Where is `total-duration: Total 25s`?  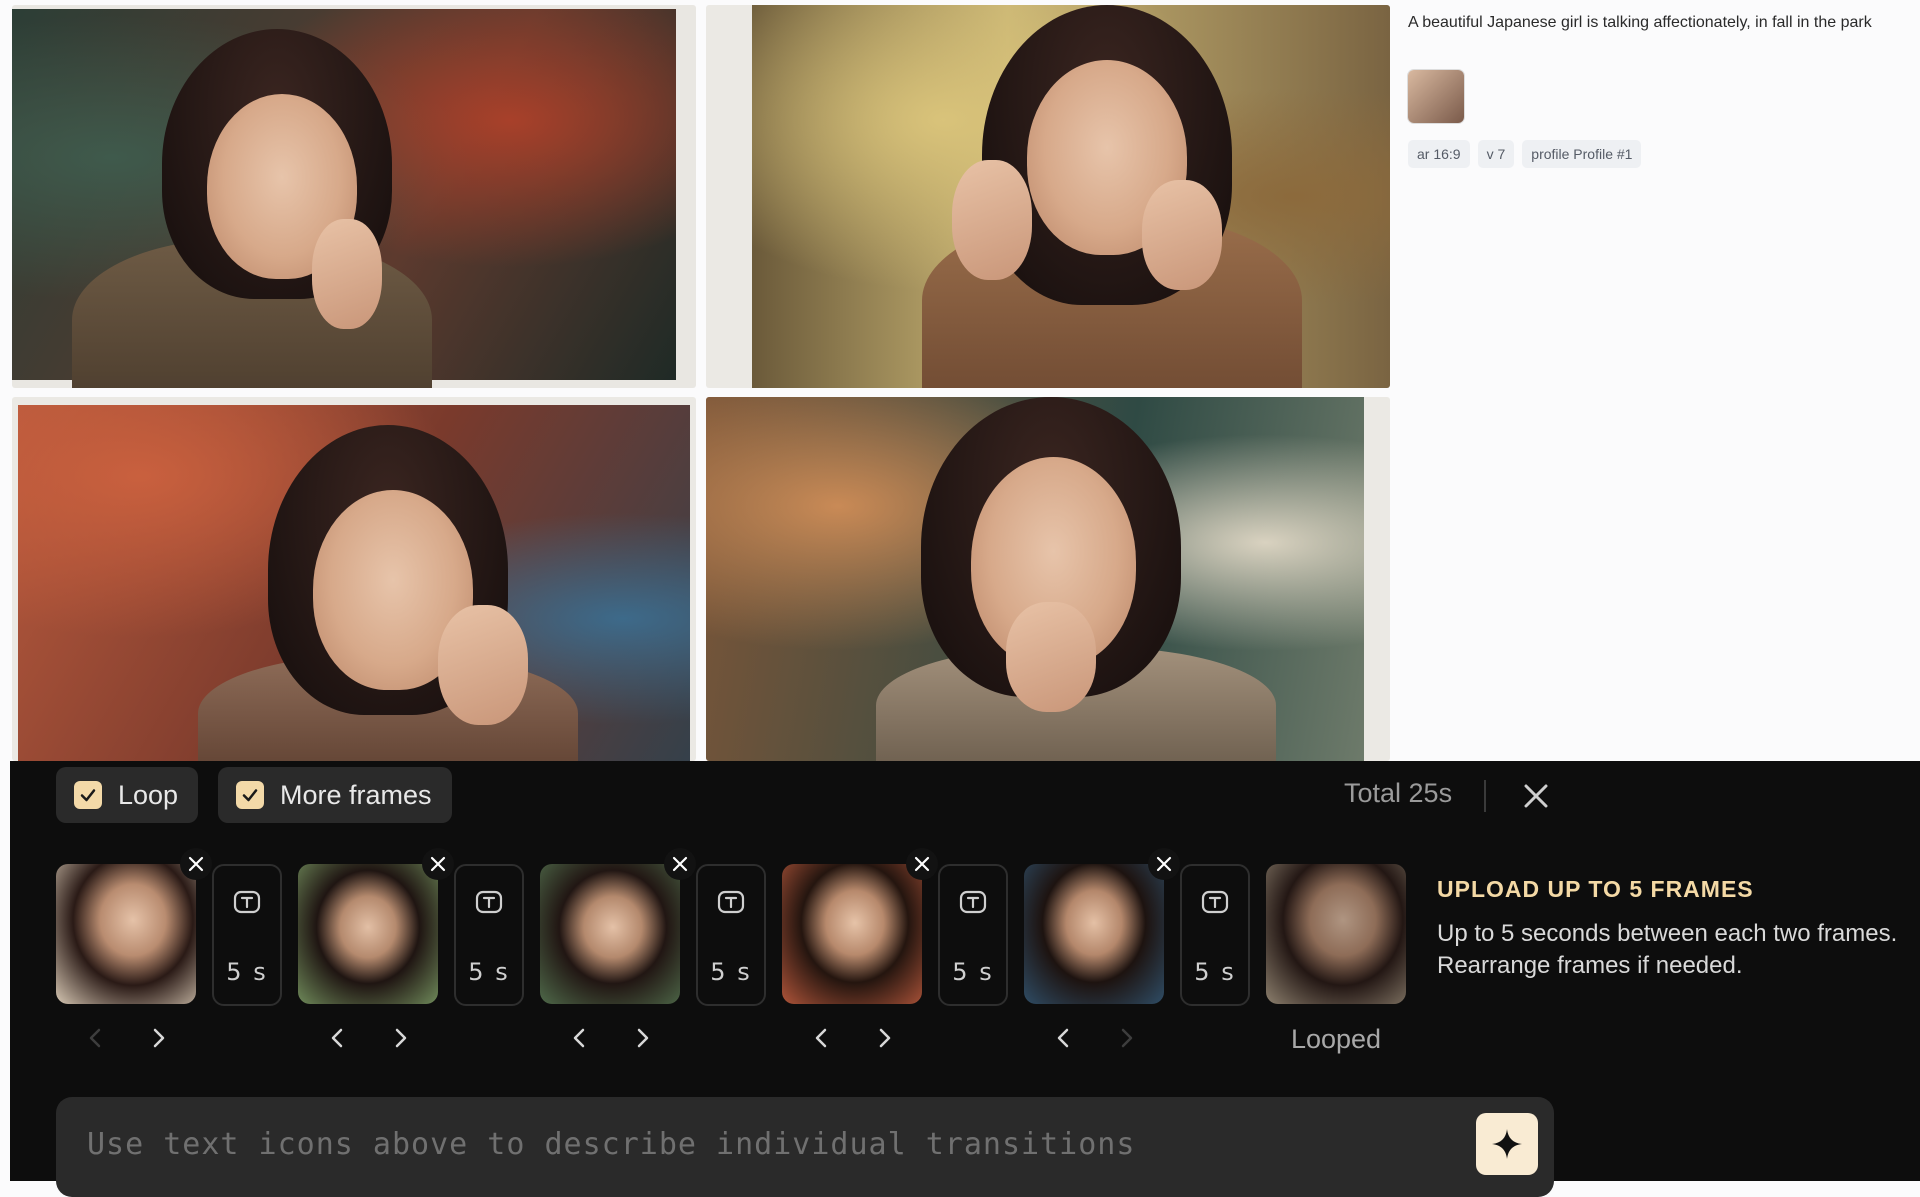
total-duration: Total 25s is located at coordinates (1398, 793).